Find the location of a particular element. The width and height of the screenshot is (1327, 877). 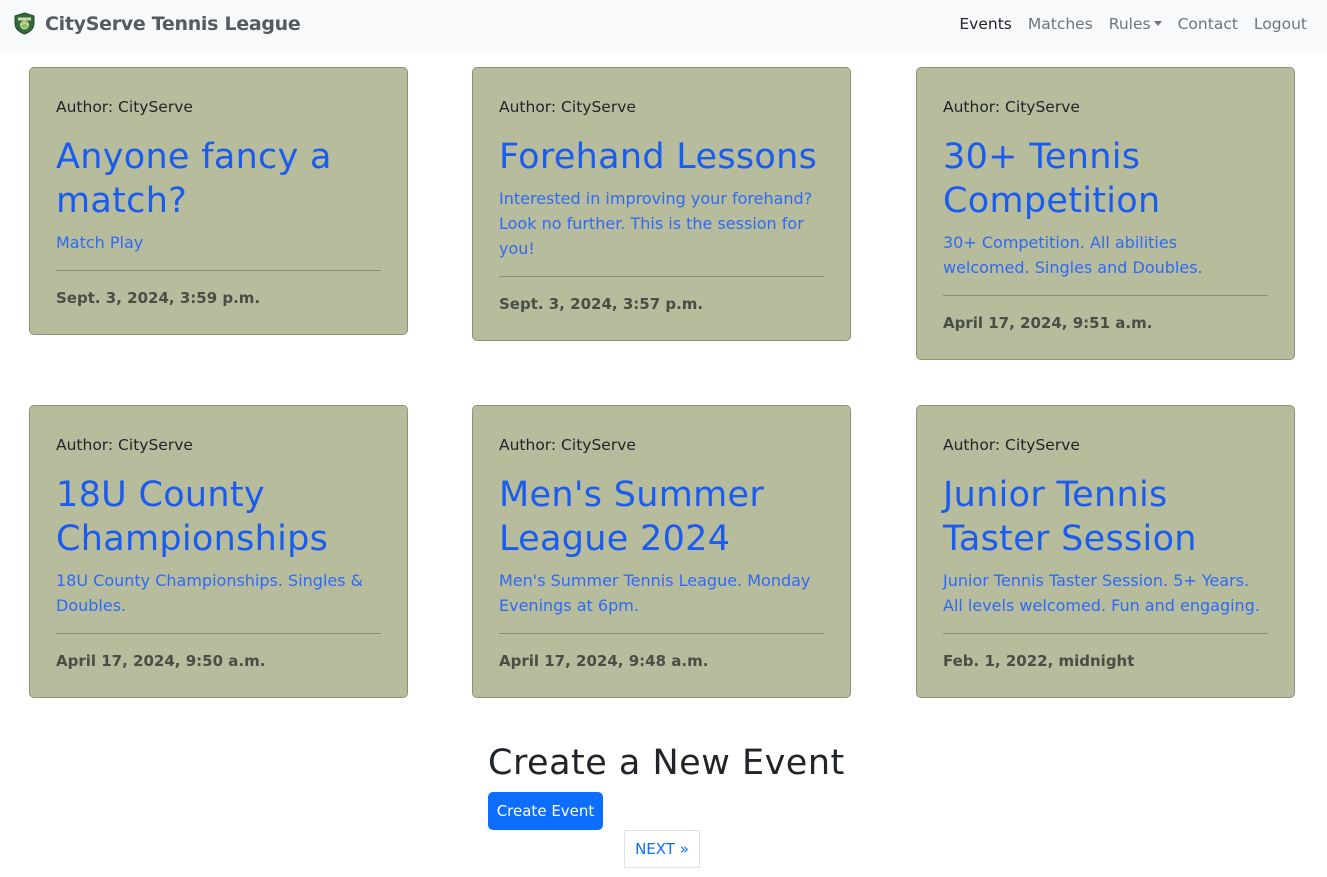

event-date: Sept. 3, 2024, 3:59 p.m. is located at coordinates (158, 298).